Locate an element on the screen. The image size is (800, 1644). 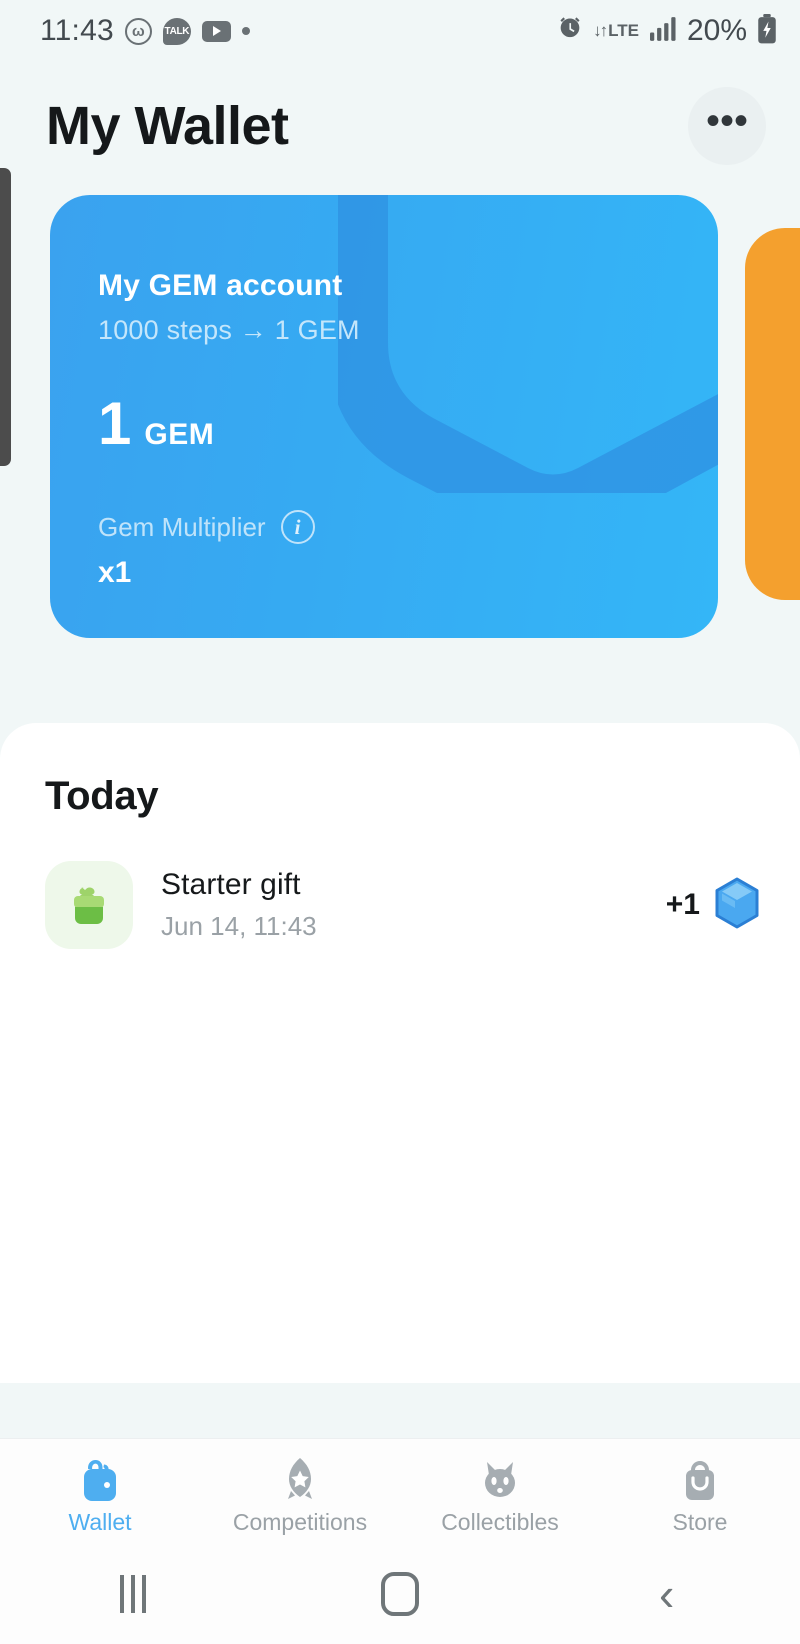
gem-balance-amount: 1 is located at coordinates (115, 423).